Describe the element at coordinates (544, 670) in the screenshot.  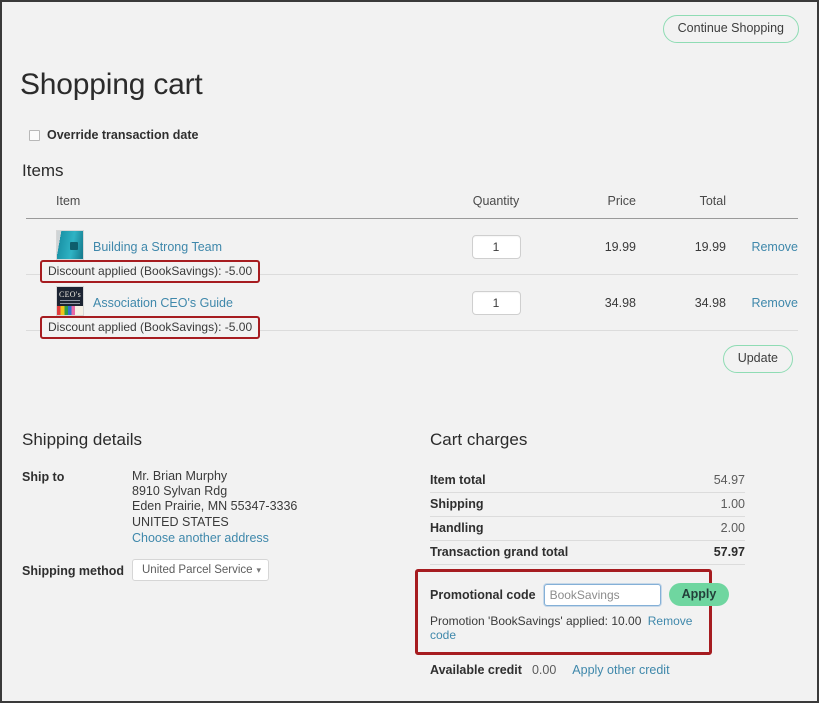
I see `available-credit-value: 0.00` at that location.